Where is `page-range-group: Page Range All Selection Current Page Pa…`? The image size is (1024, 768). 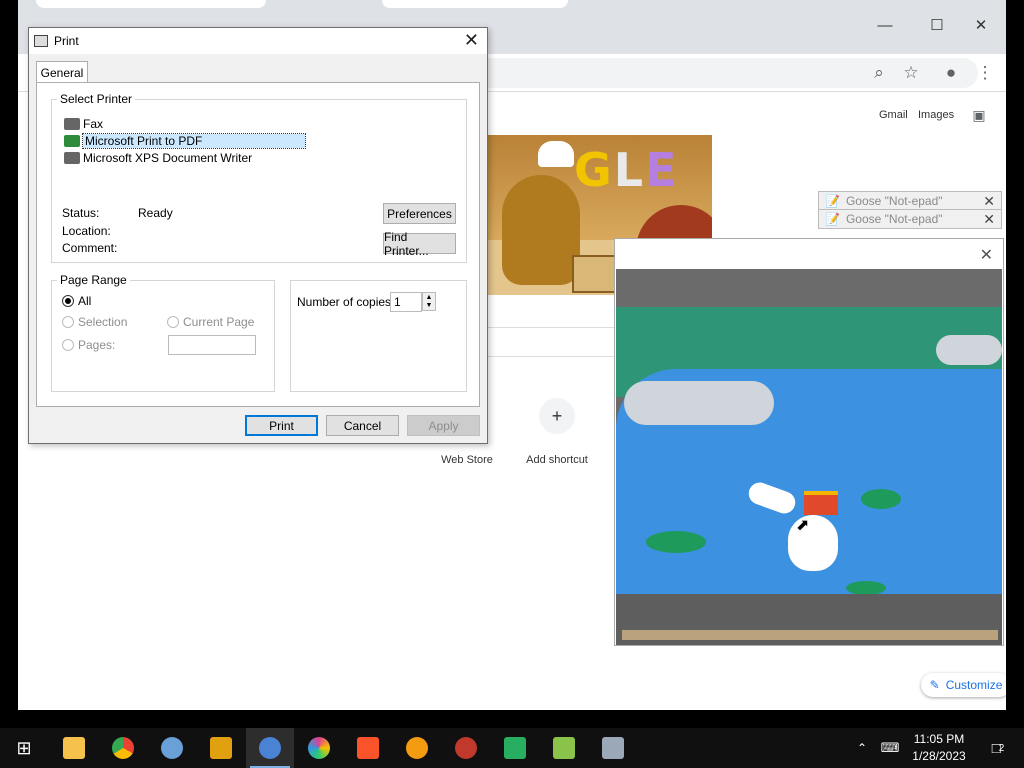
page-range-group: Page Range All Selection Current Page Pa… is located at coordinates (163, 332).